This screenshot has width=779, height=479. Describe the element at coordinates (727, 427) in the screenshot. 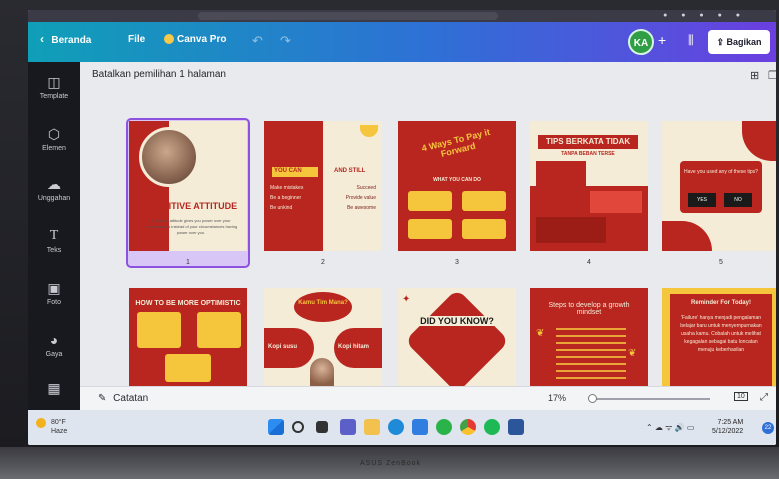

I see `clock: 7:25 AM 5/12/2022` at that location.